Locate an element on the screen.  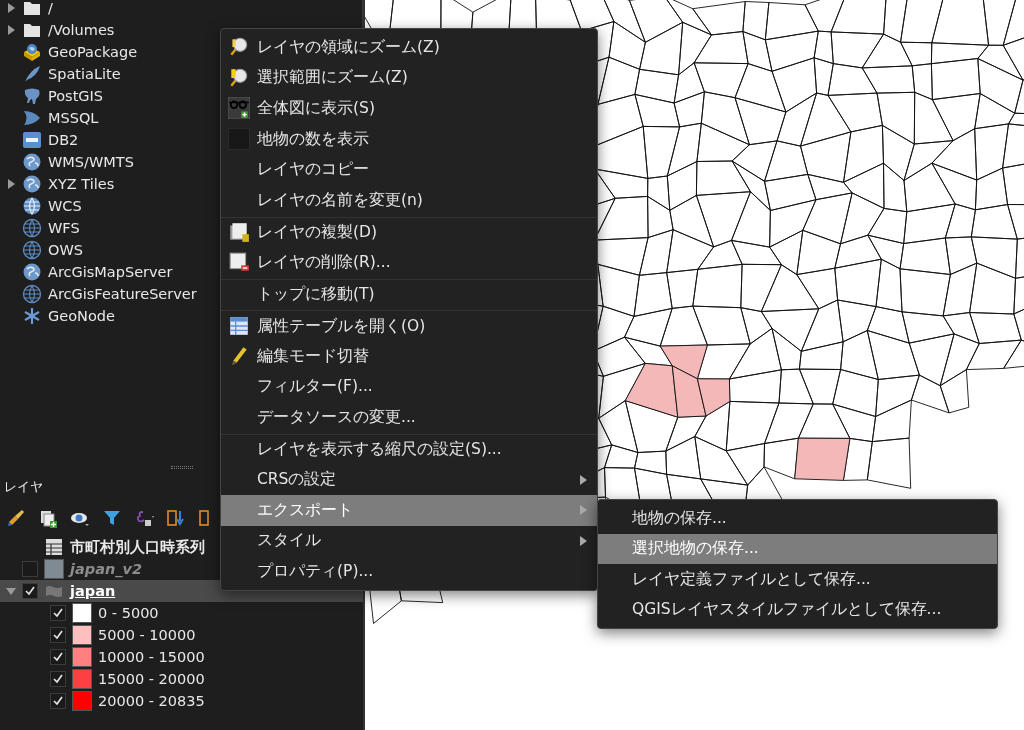
paint-brush-icon is located at coordinates (16, 518).